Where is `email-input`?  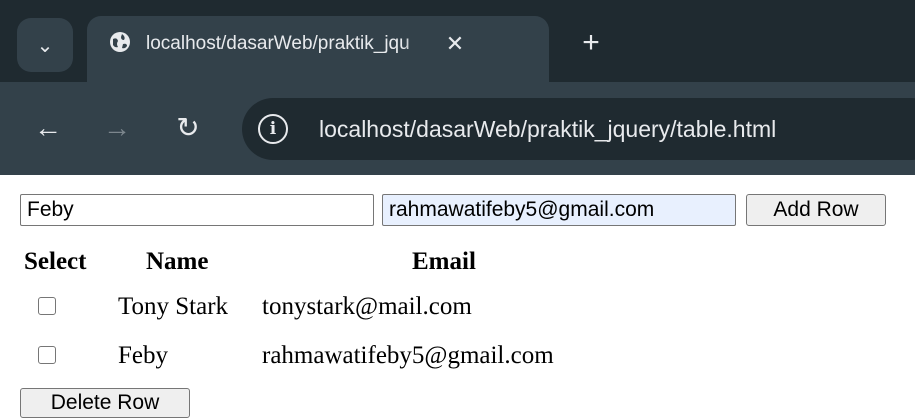
email-input is located at coordinates (559, 210).